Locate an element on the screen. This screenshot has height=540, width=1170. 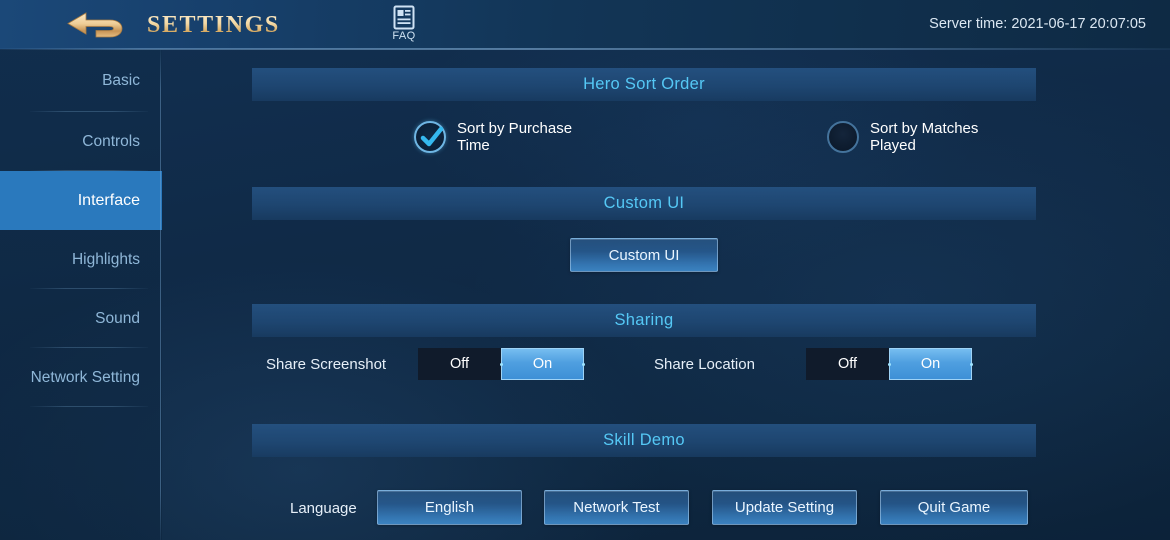
quit-game-button: Quit Game is located at coordinates (954, 507).